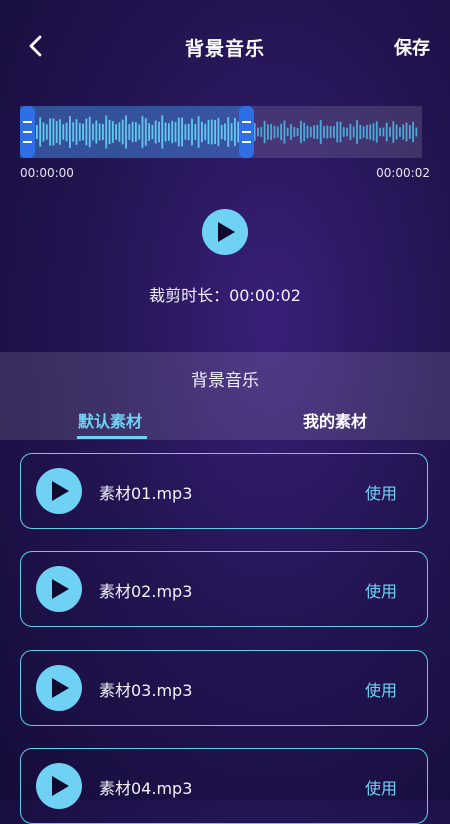 The height and width of the screenshot is (824, 450). What do you see at coordinates (403, 173) in the screenshot?
I see `end-time: 00:00:02` at bounding box center [403, 173].